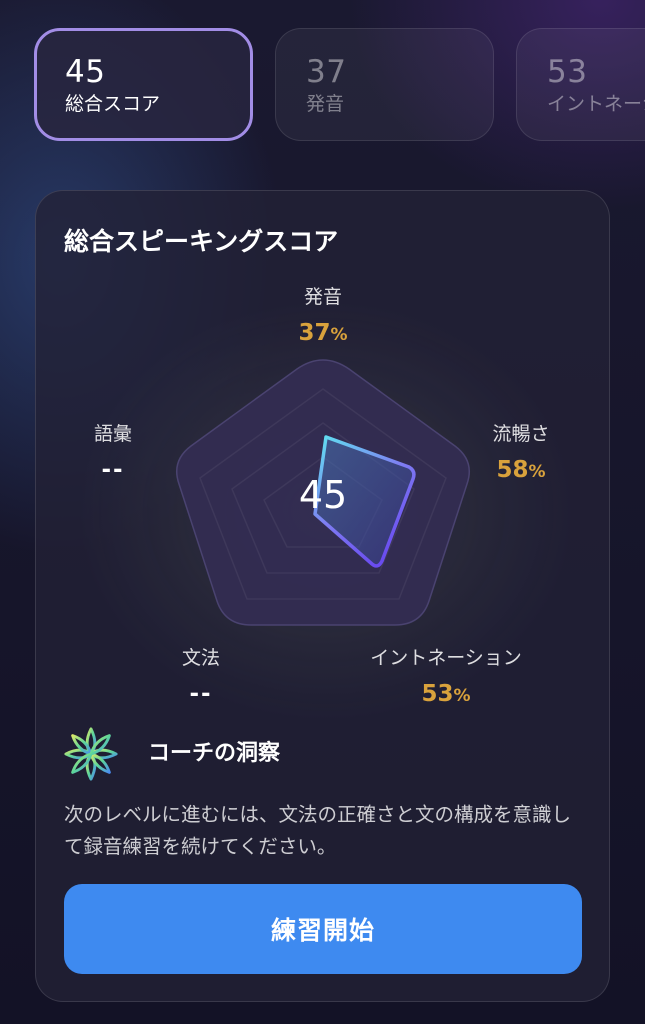 The width and height of the screenshot is (645, 1024). I want to click on tab-score-value: 53, so click(567, 72).